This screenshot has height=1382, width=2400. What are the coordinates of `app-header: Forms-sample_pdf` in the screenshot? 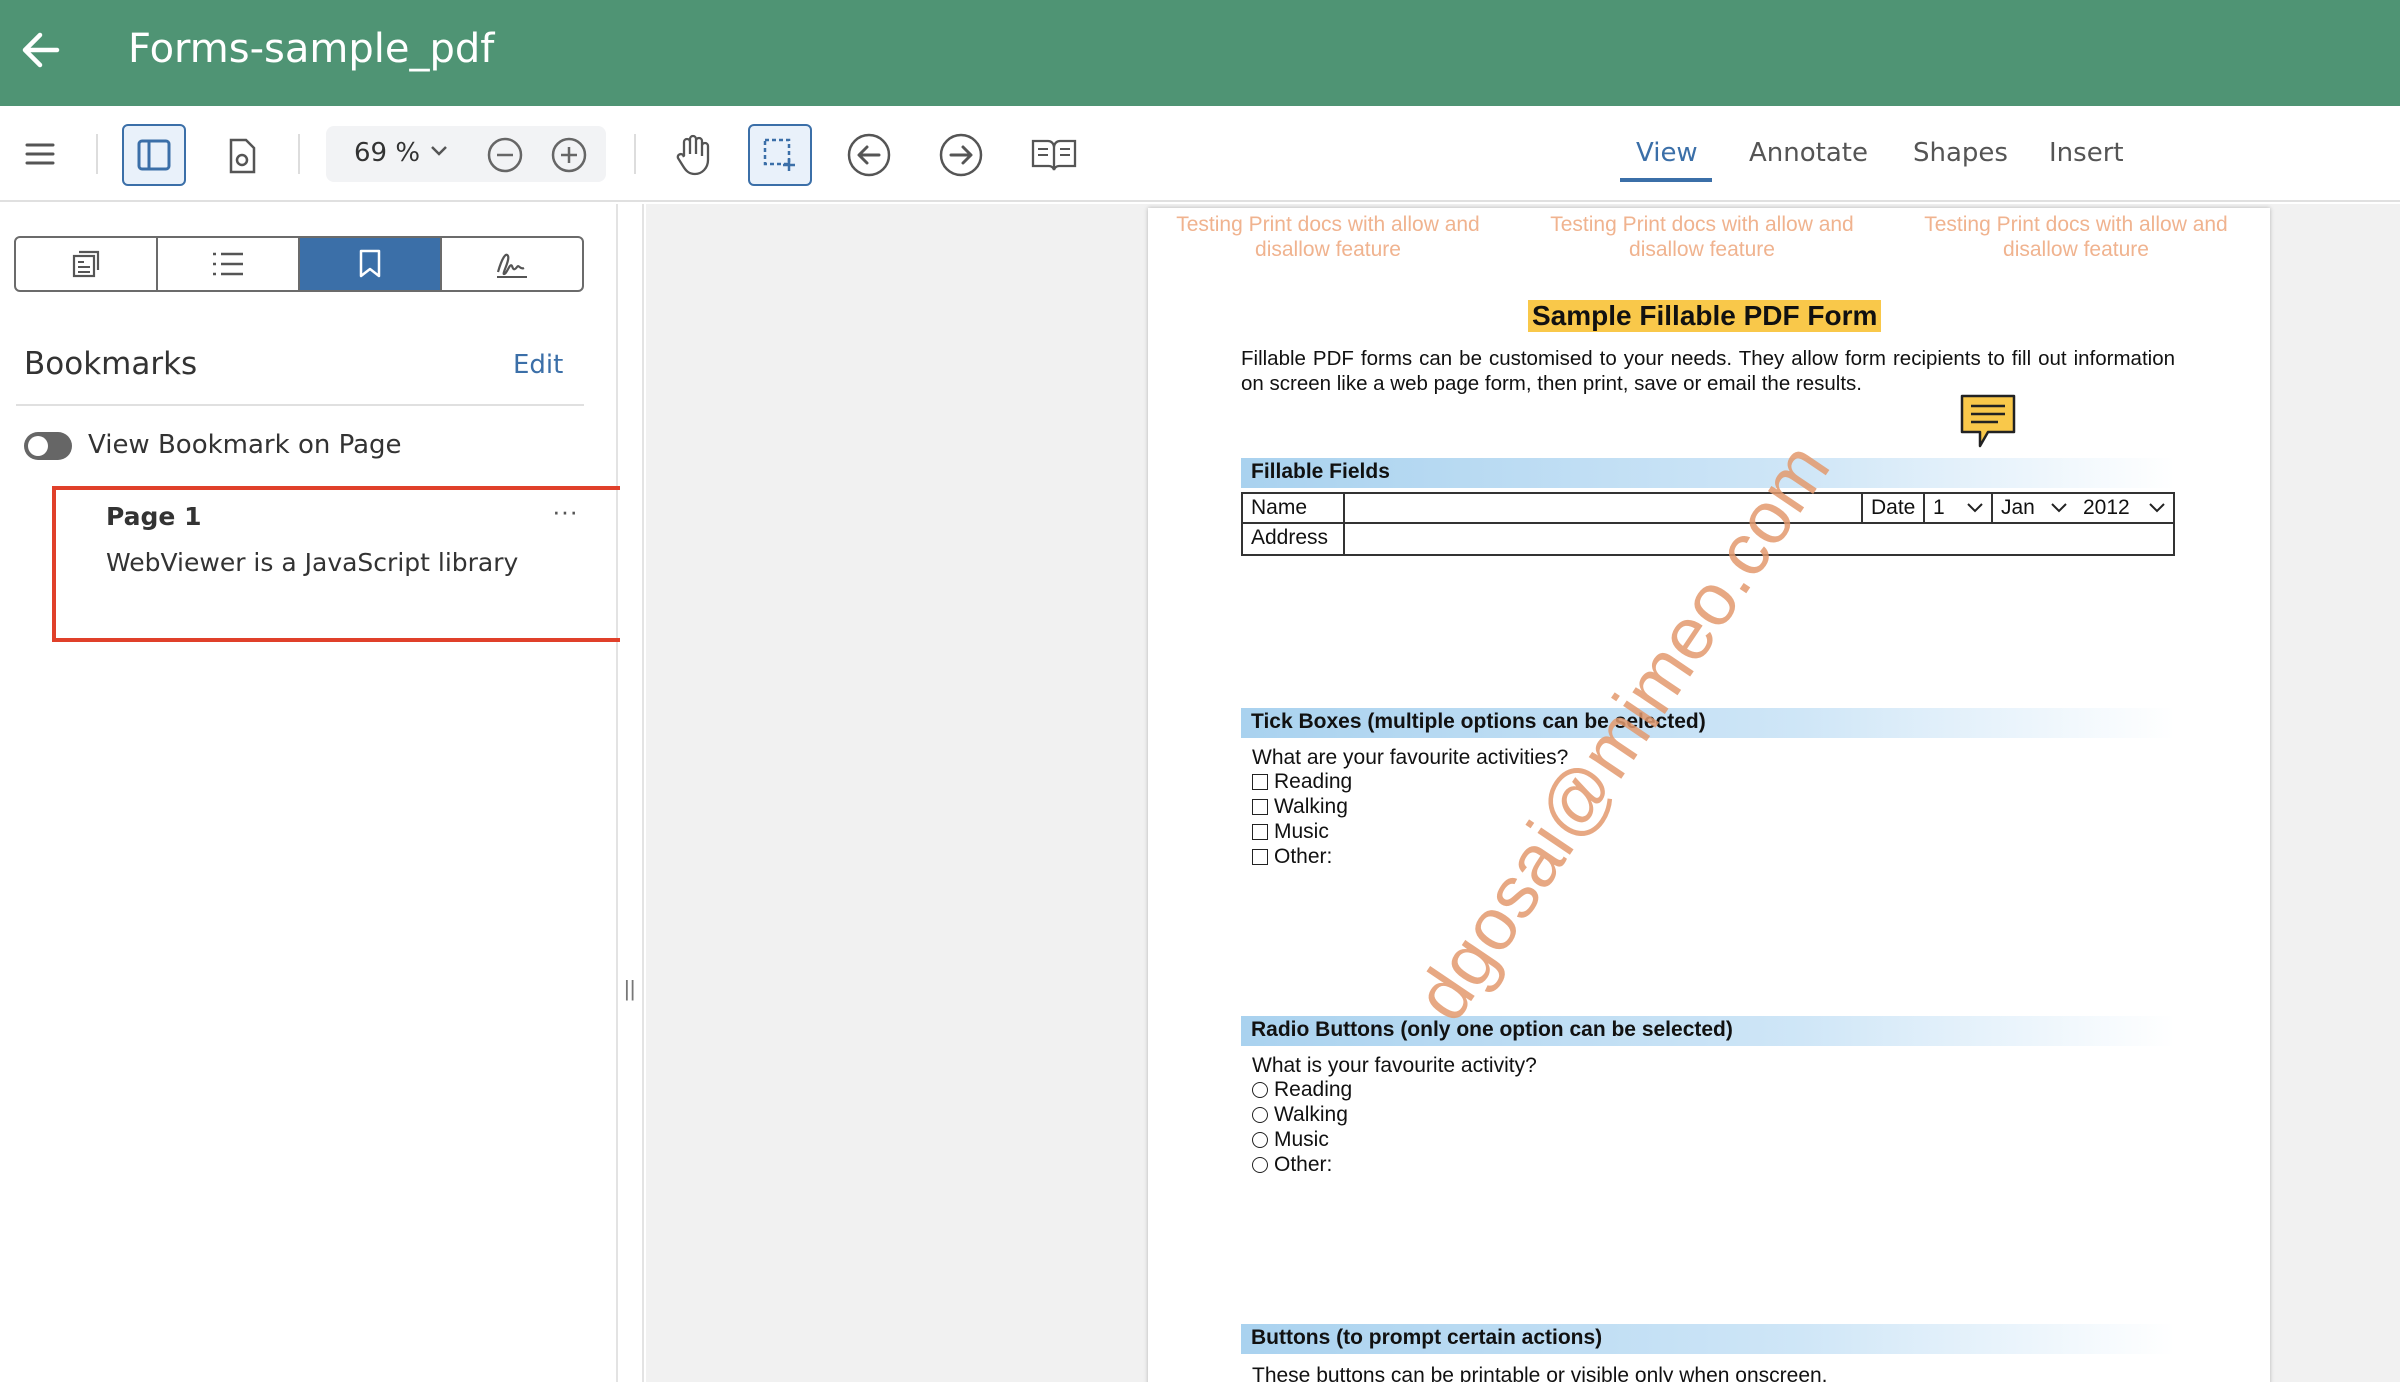 It's located at (1200, 53).